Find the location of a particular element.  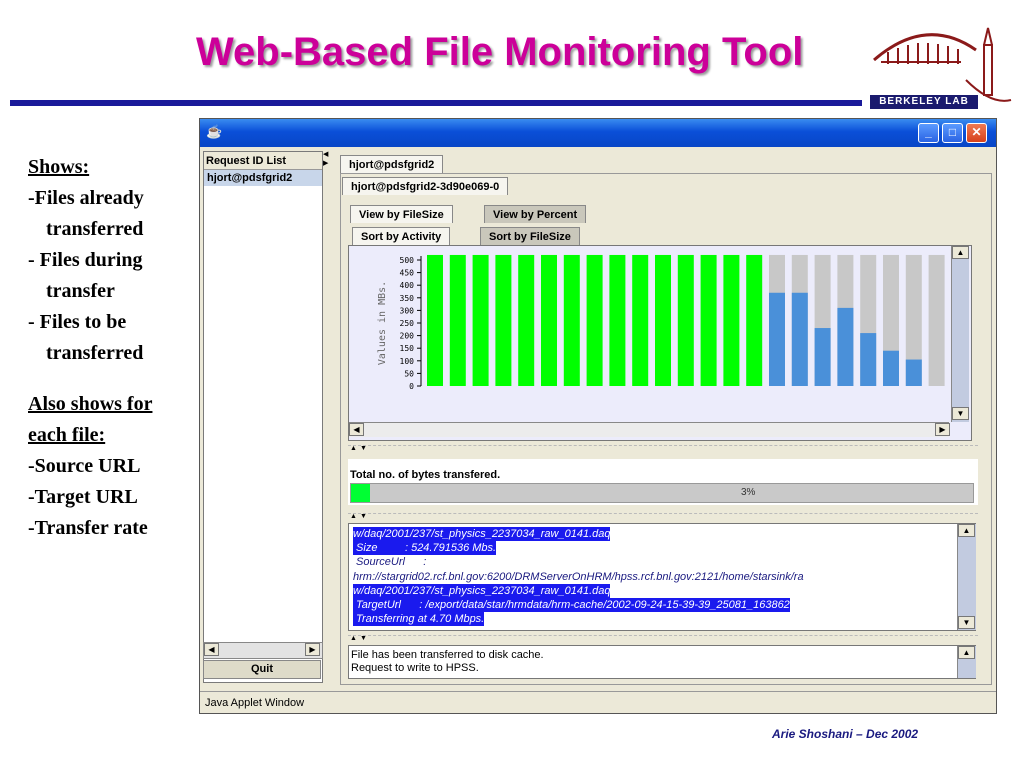

progress-panel: Total no. of bytes transfered. 3% is located at coordinates (663, 482).